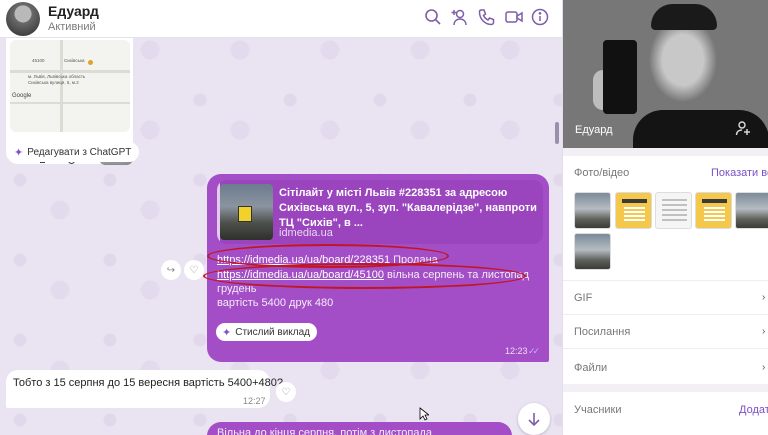 This screenshot has width=768, height=435. I want to click on share-icon: ↪, so click(171, 270).